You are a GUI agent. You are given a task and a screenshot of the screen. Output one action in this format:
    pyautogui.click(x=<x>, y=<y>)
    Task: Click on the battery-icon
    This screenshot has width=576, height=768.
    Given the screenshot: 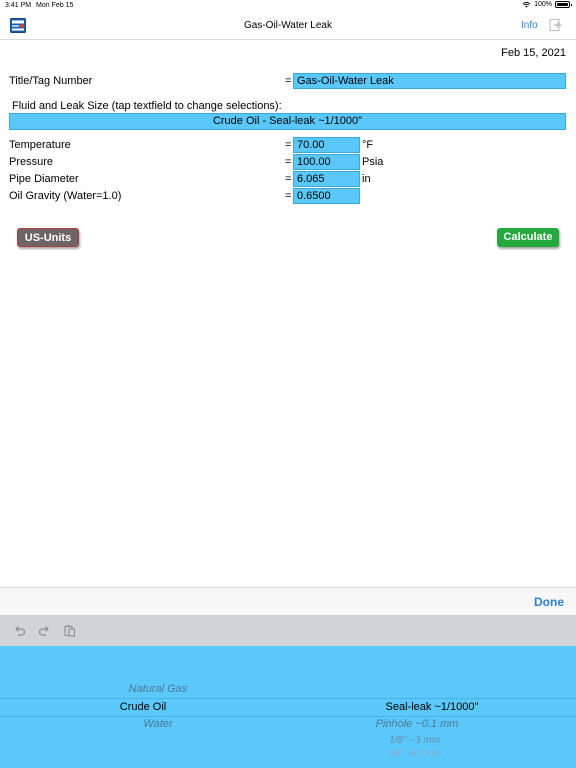 What is the action you would take?
    pyautogui.click(x=563, y=4)
    